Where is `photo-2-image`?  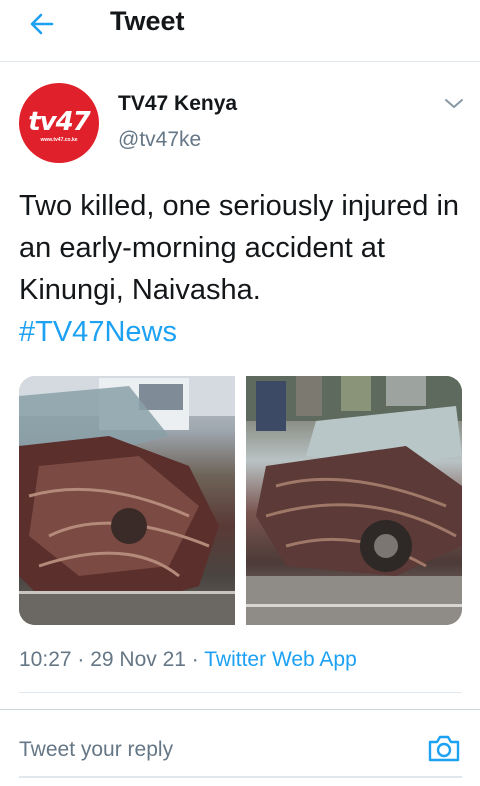 photo-2-image is located at coordinates (354, 500).